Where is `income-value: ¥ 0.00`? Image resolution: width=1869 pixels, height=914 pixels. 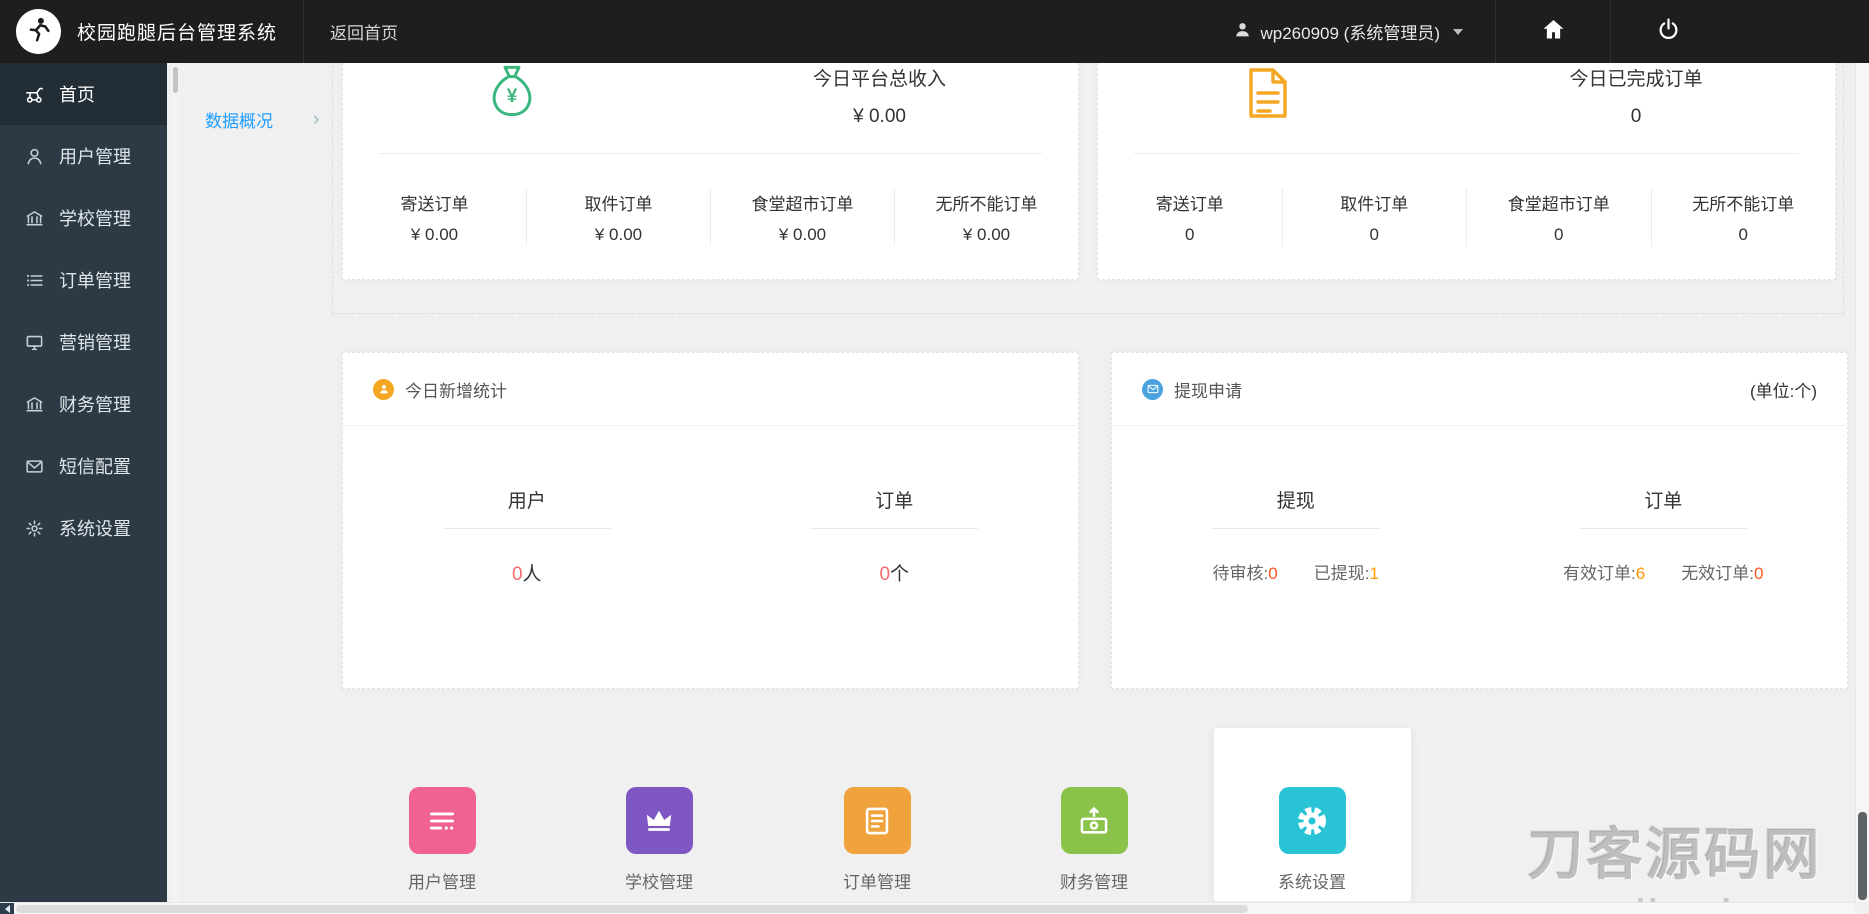
income-value: ¥ 0.00 is located at coordinates (879, 116).